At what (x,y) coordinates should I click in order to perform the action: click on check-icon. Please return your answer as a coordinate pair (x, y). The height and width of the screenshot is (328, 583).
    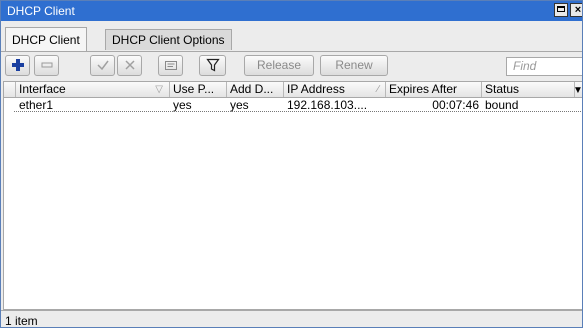
    Looking at the image, I should click on (102, 65).